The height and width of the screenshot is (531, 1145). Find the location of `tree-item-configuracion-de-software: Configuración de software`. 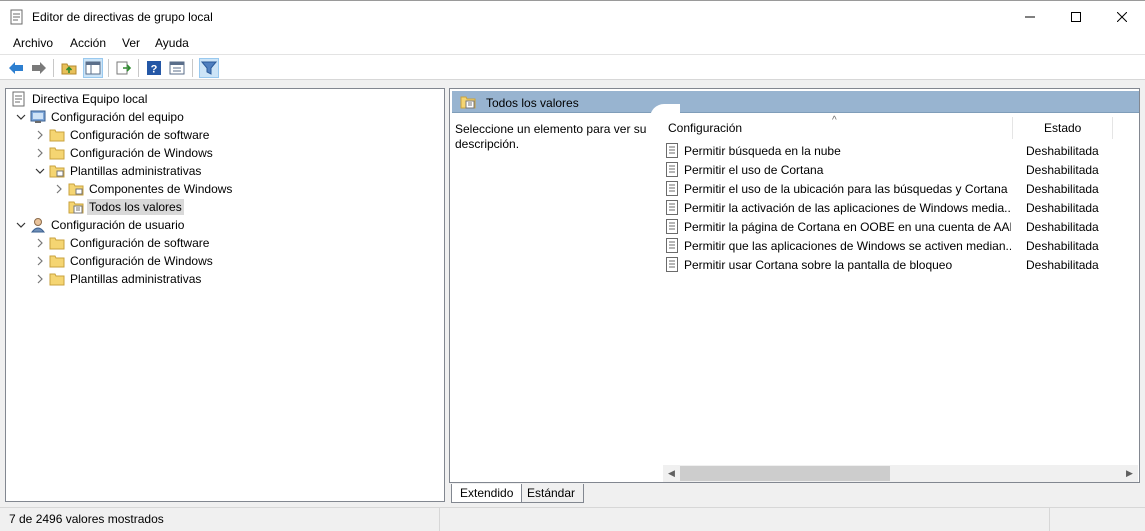

tree-item-configuracion-de-software: Configuración de software is located at coordinates (122, 135).